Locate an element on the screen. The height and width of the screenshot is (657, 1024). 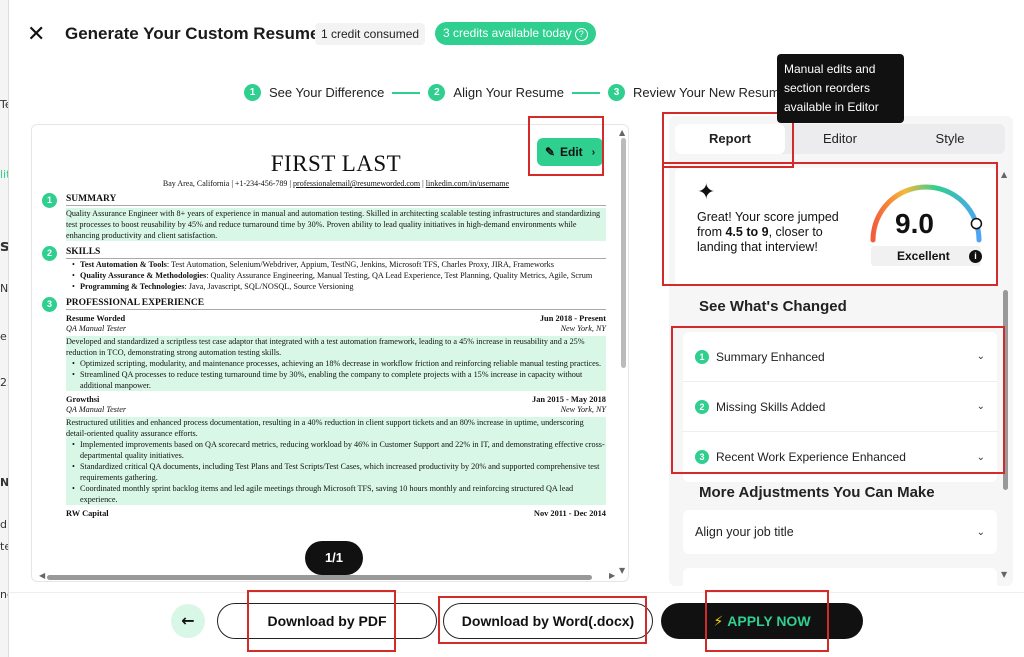
step-number: 1 is located at coordinates (252, 92).